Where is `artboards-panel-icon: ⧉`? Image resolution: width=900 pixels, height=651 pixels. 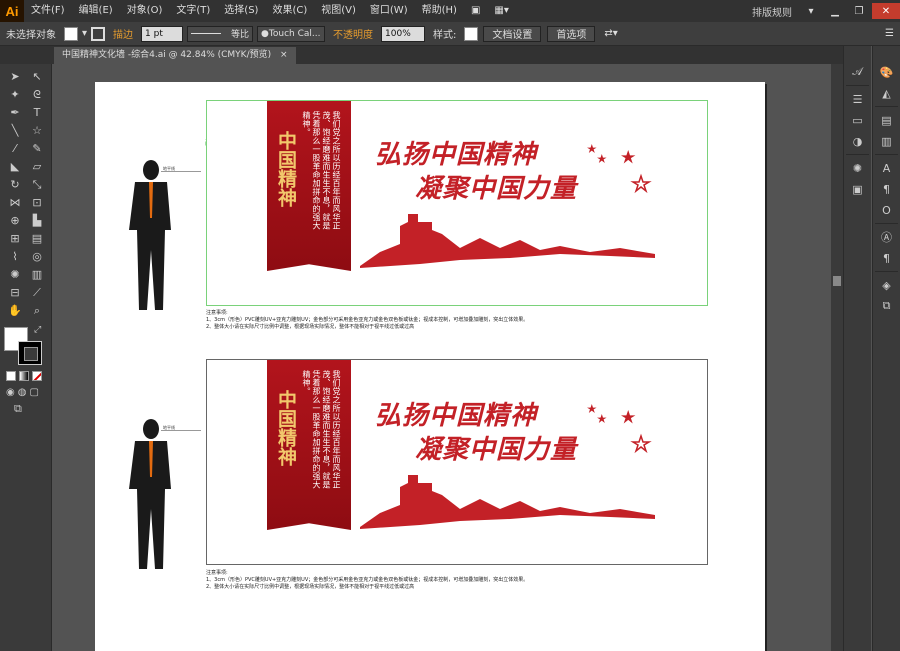
artboards-panel-icon: ⧉ is located at coordinates (887, 306).